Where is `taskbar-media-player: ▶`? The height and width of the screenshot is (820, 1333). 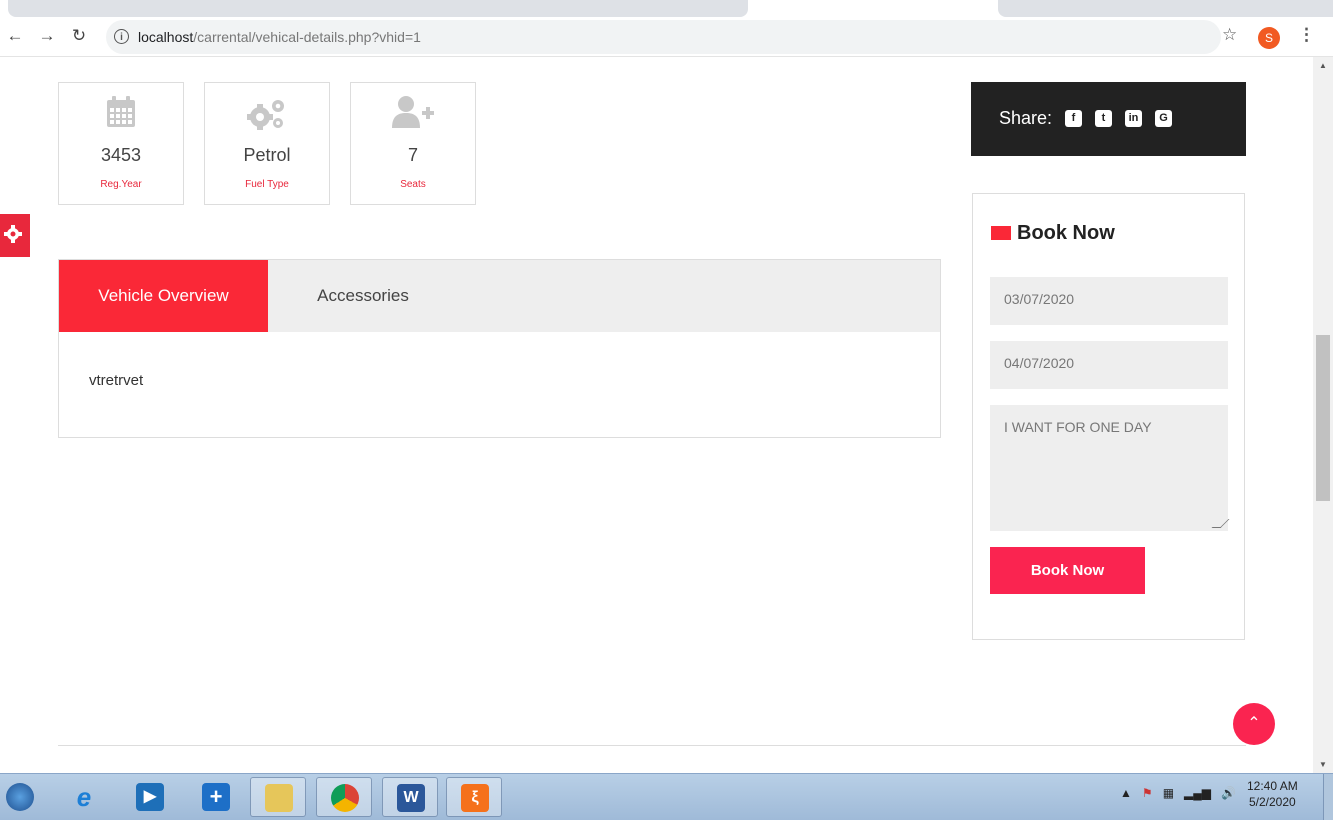
taskbar-media-player: ▶ is located at coordinates (150, 797).